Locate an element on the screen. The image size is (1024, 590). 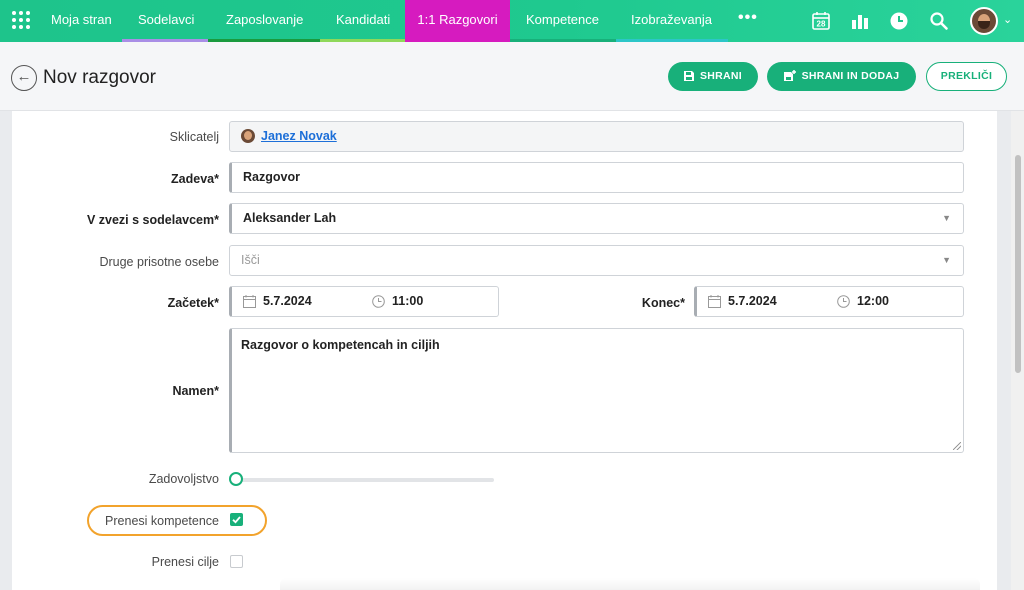
end-date: 5.7.2024 is located at coordinates (752, 301).